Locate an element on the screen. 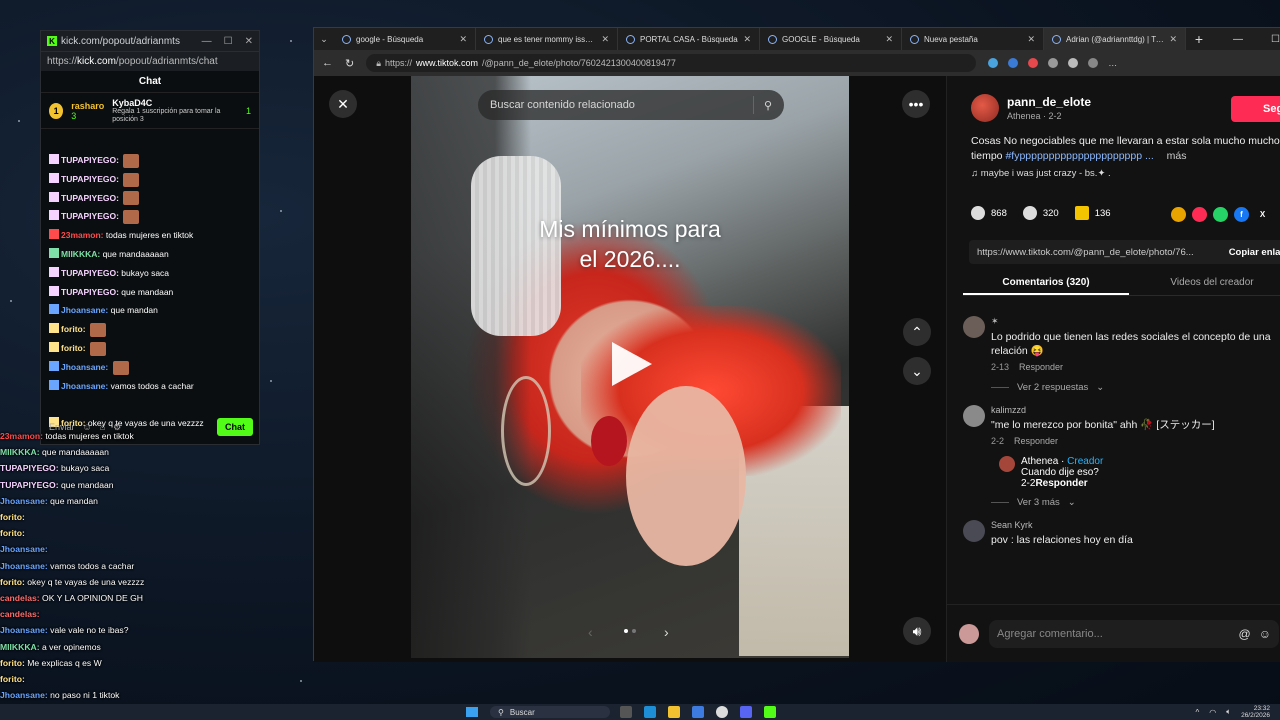 The width and height of the screenshot is (1280, 720). speaker-icon: 🔈︎ is located at coordinates (1228, 712).